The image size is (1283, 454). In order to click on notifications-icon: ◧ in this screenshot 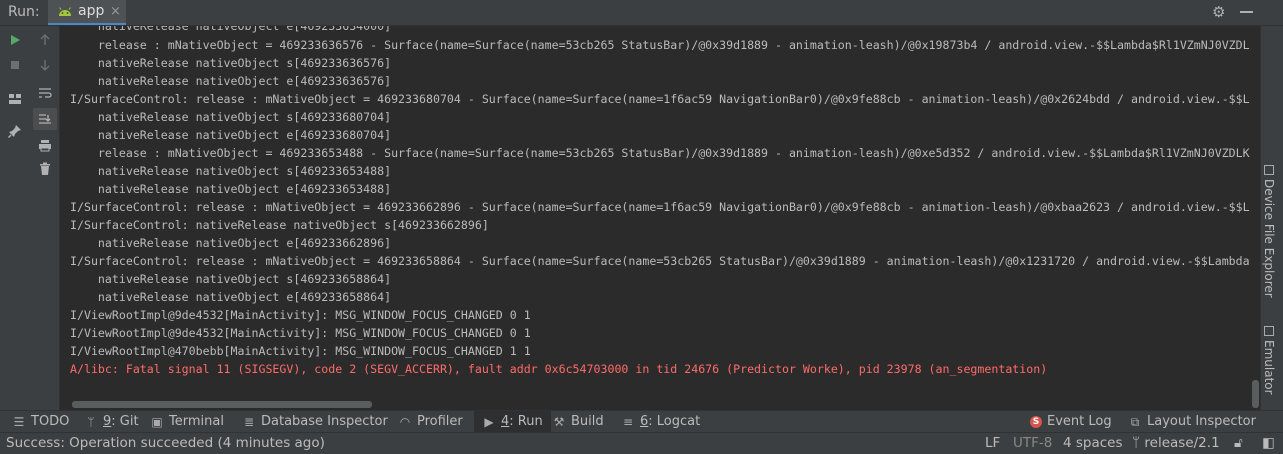, I will do `click(1268, 443)`.